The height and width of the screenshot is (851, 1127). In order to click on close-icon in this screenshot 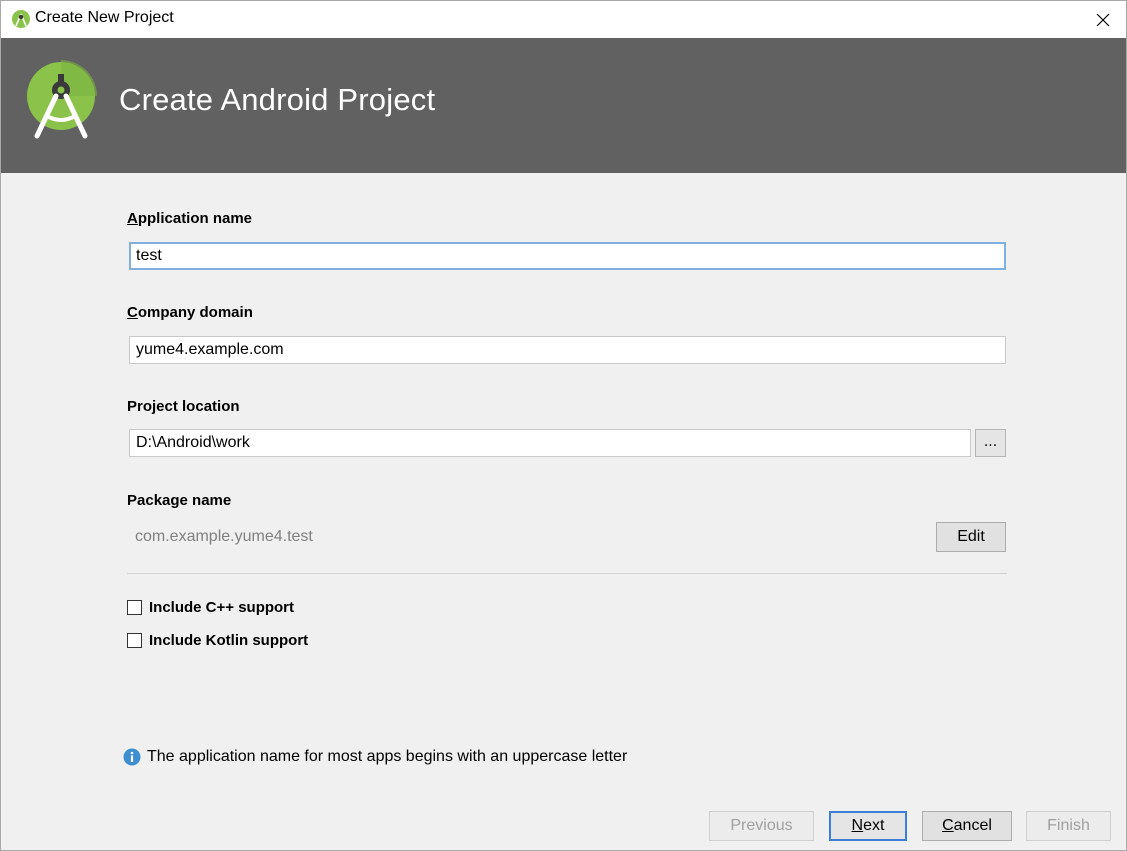, I will do `click(1103, 19)`.